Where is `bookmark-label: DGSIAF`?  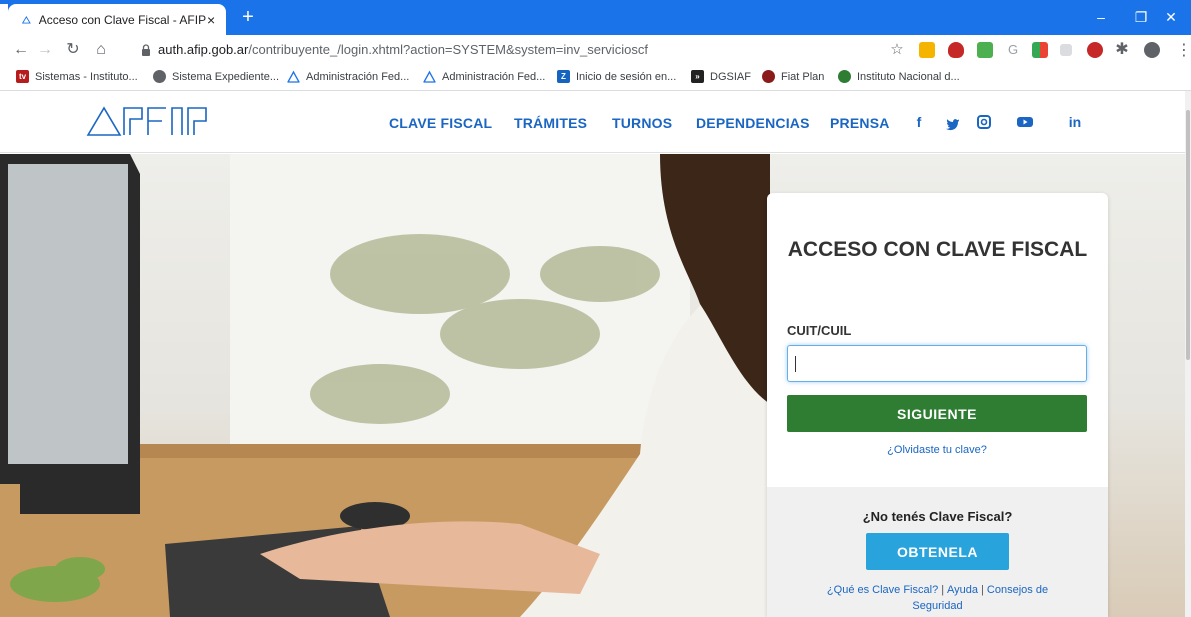 bookmark-label: DGSIAF is located at coordinates (730, 76).